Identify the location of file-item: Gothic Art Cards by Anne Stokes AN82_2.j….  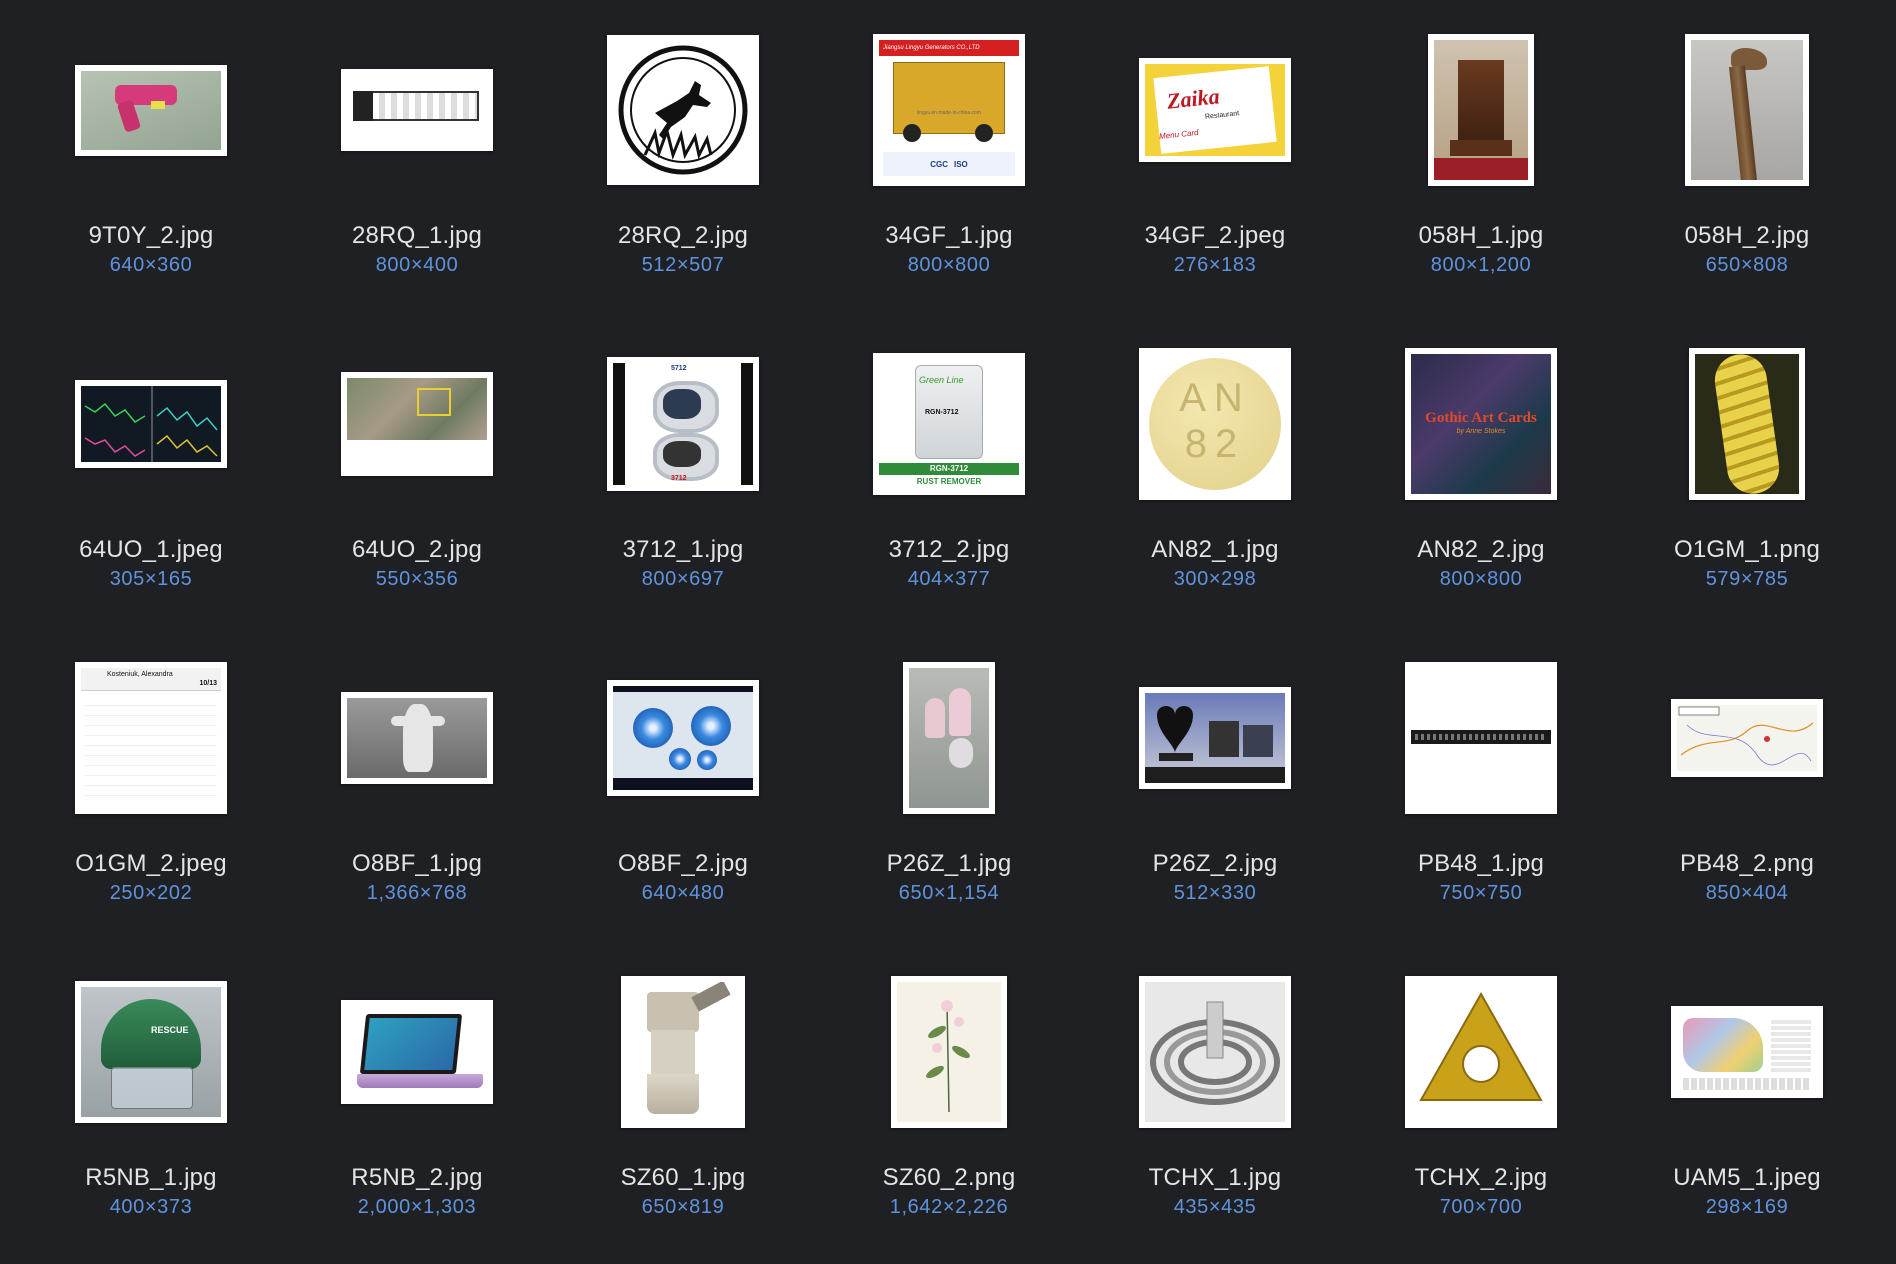
(1481, 471).